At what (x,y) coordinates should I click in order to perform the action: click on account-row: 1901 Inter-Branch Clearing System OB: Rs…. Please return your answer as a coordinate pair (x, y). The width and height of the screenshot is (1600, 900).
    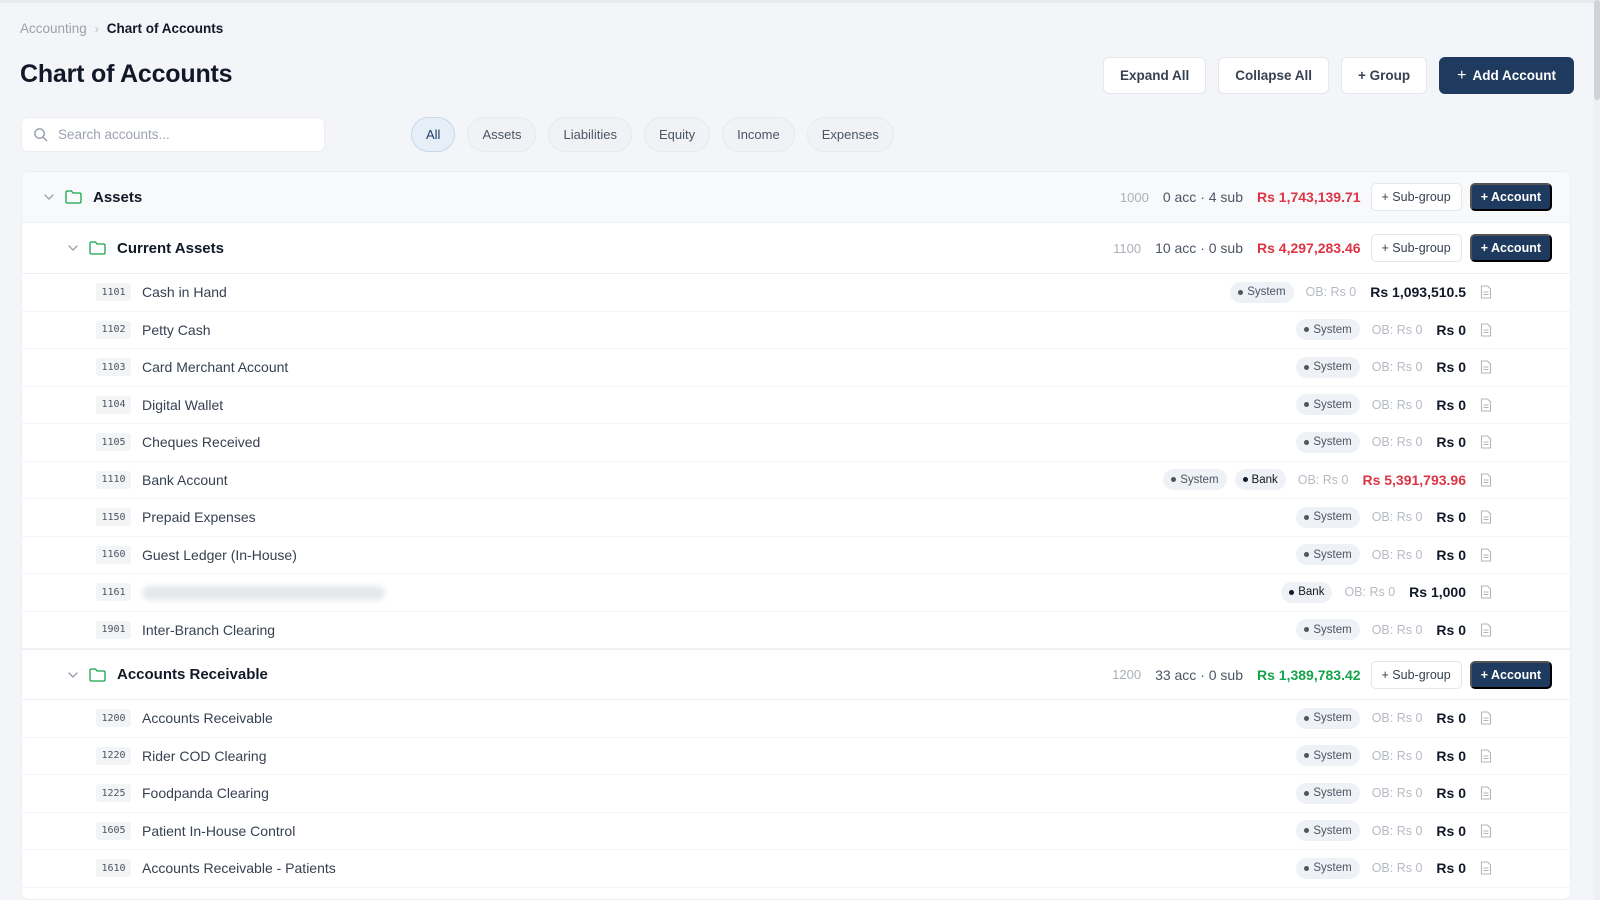
    Looking at the image, I should click on (796, 630).